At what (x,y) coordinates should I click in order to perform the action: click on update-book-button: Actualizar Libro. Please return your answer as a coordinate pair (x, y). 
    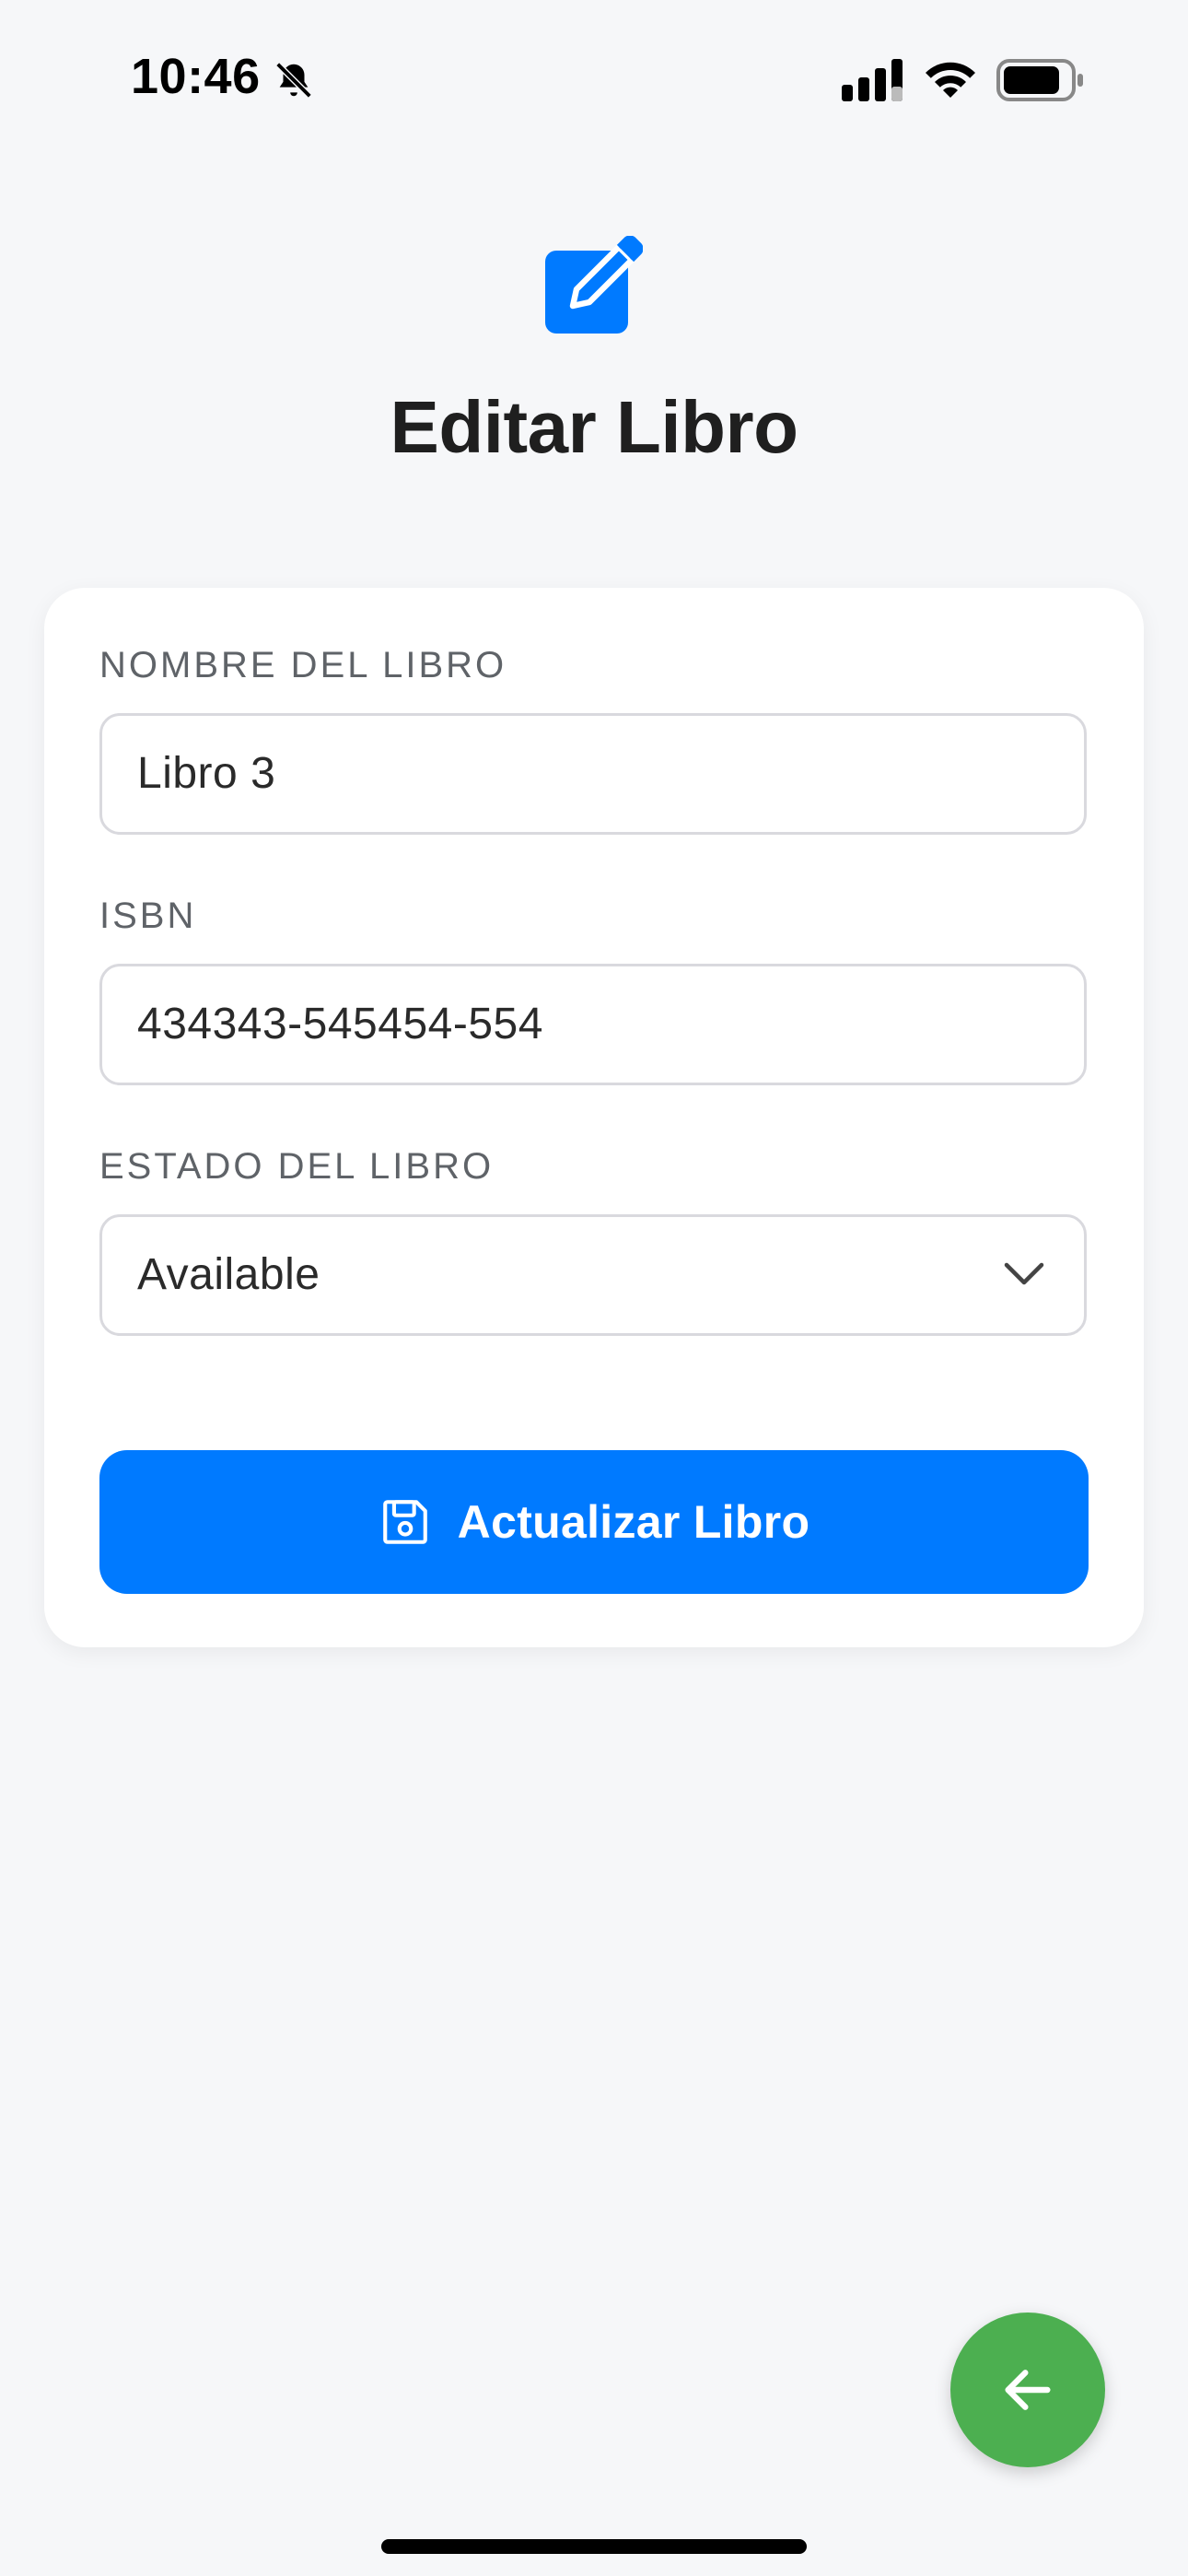
    Looking at the image, I should click on (594, 1522).